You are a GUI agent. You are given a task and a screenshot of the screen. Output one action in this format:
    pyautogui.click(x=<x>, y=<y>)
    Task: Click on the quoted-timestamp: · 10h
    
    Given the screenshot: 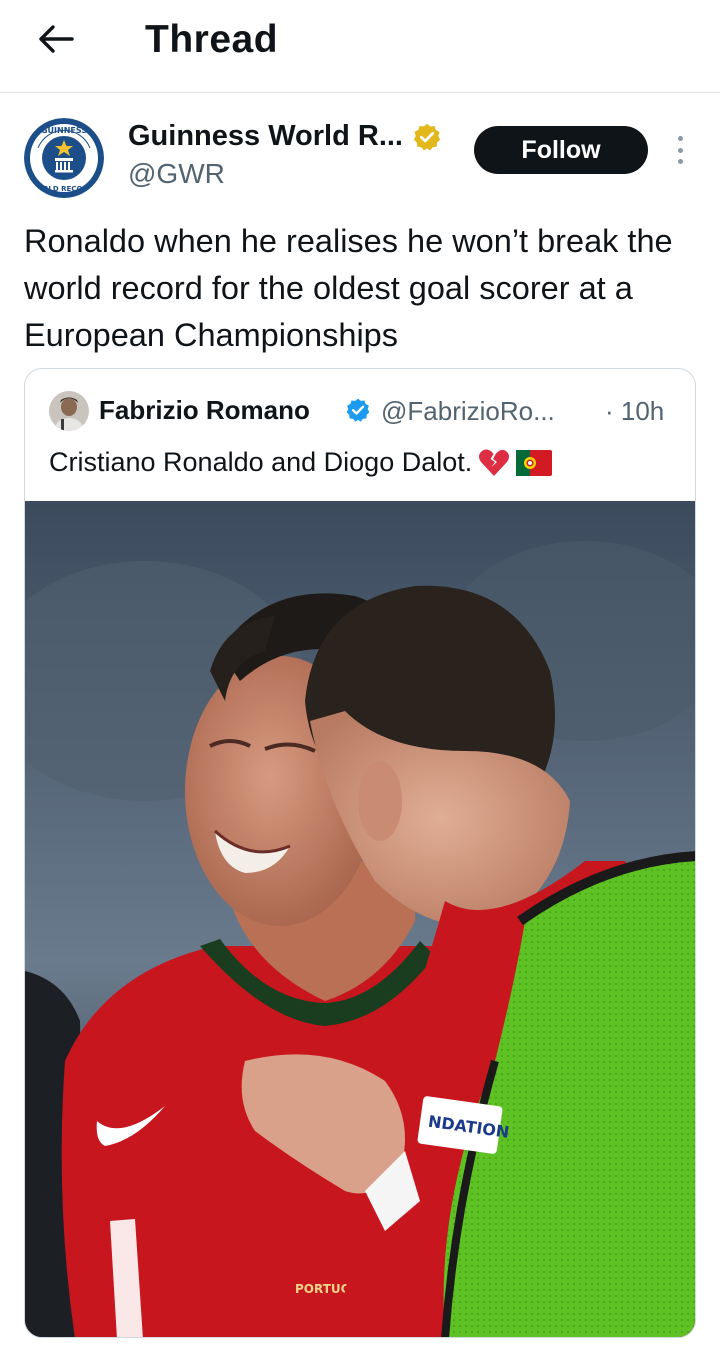 What is the action you would take?
    pyautogui.click(x=635, y=411)
    